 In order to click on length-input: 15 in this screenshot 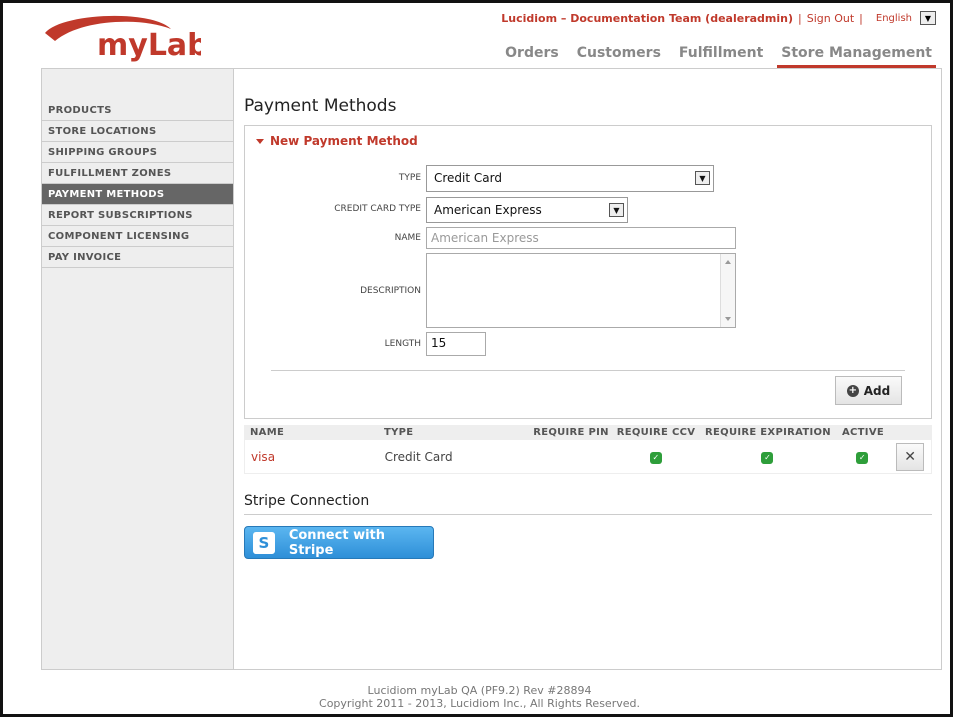, I will do `click(456, 344)`.